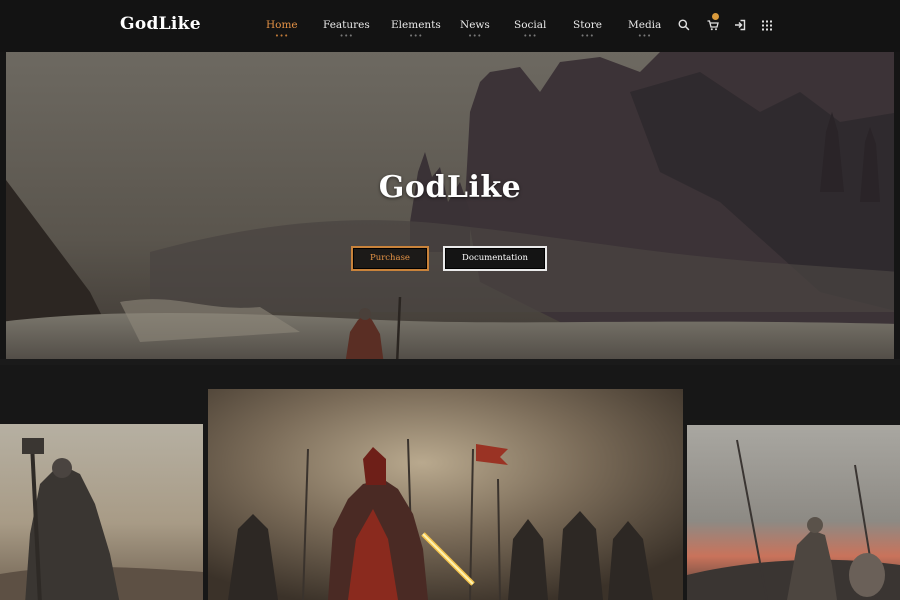  Describe the element at coordinates (587, 25) in the screenshot. I see `nav-item-label: Store` at that location.